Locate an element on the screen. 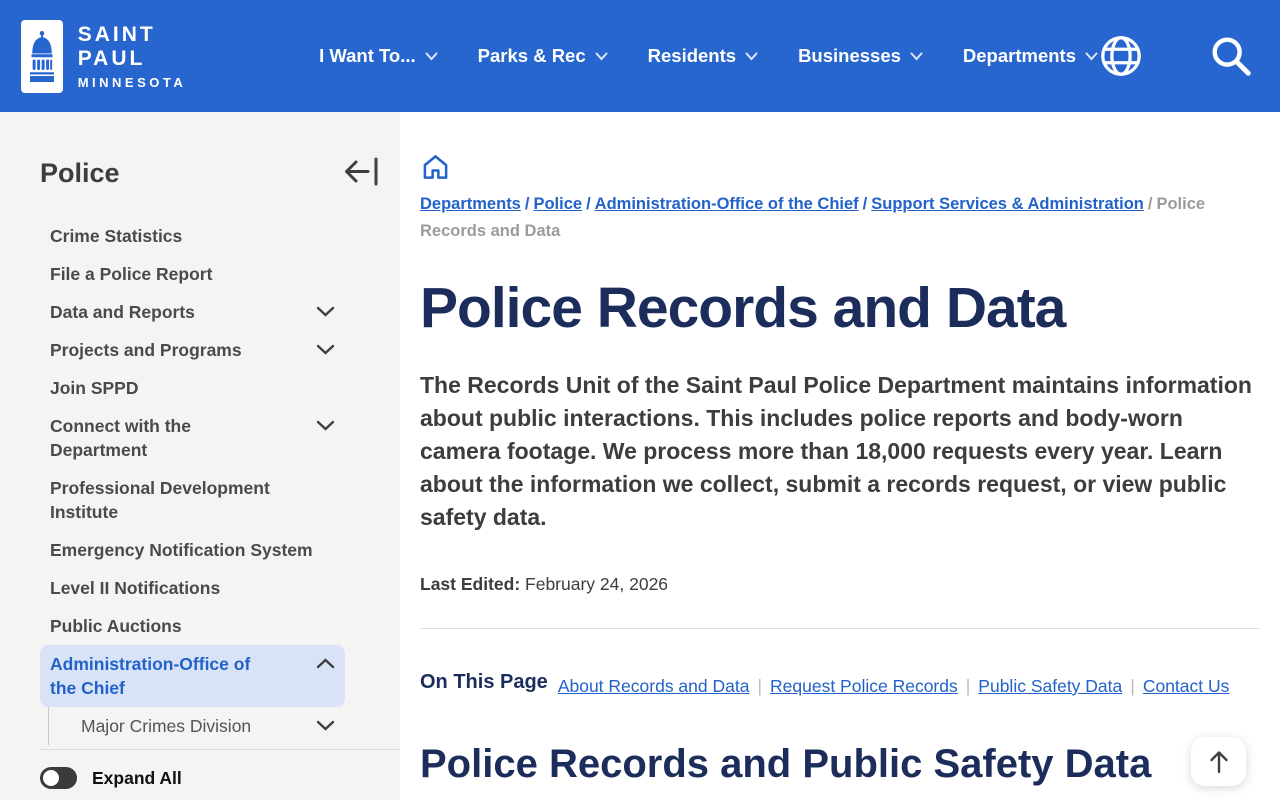 The width and height of the screenshot is (1280, 800). on-this-page-link-public-safety-data: Public Safety Data is located at coordinates (1050, 686).